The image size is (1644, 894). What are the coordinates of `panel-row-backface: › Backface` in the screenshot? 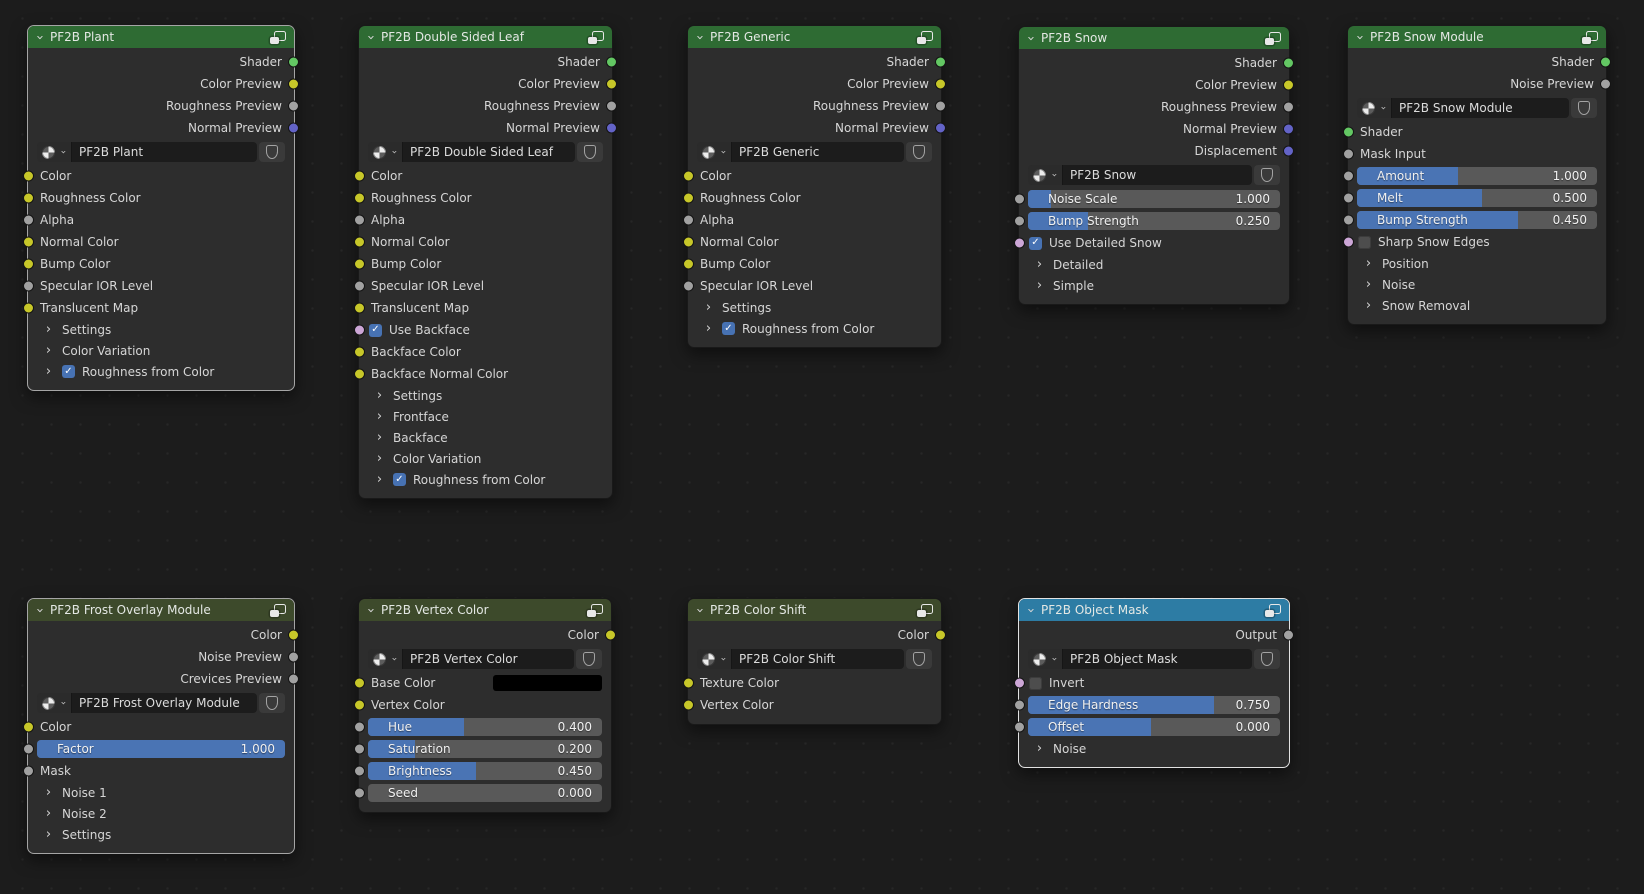 It's located at (485, 437).